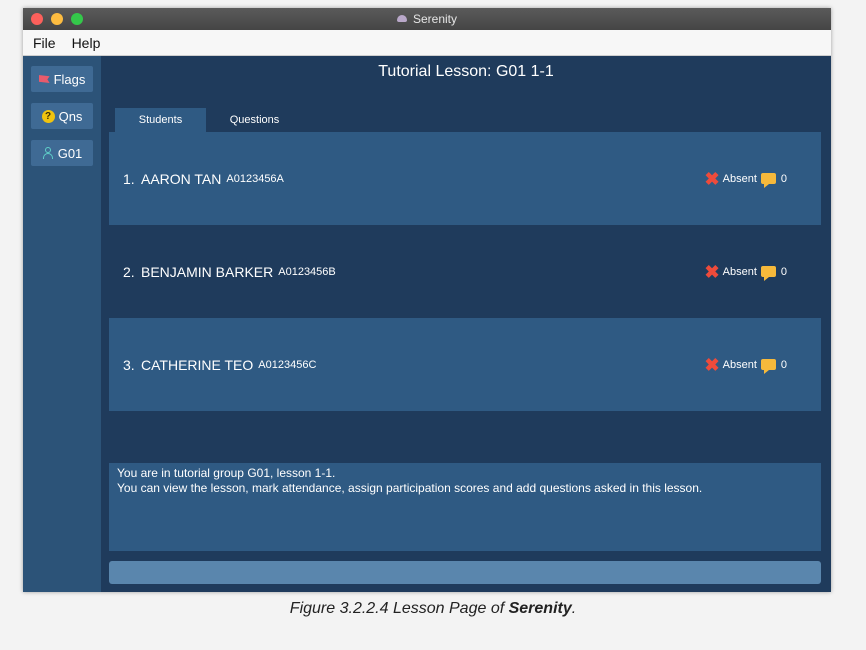  Describe the element at coordinates (69, 79) in the screenshot. I see `sidebar-flags-label: Flags` at that location.